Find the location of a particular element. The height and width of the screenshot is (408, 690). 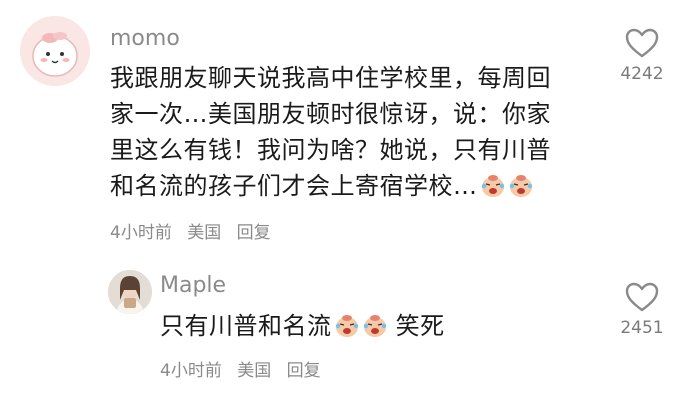

comment-like-count: 4242 is located at coordinates (642, 74).